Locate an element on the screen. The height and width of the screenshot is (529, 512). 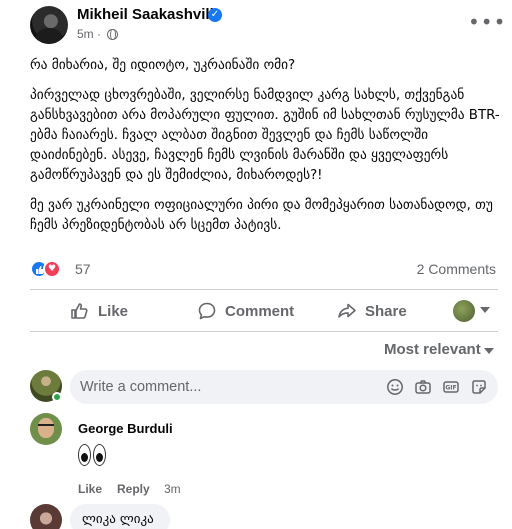
avatar-face is located at coordinates (46, 428).